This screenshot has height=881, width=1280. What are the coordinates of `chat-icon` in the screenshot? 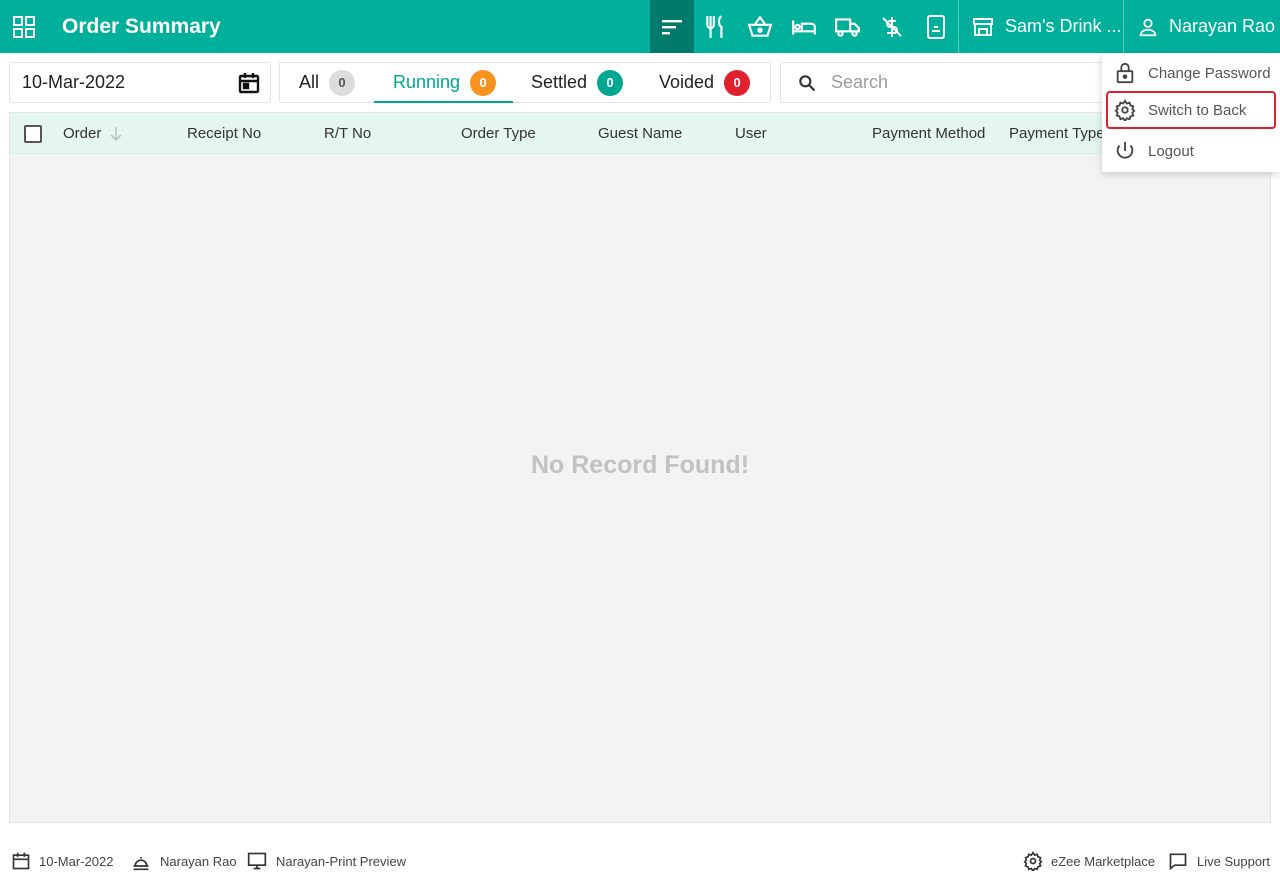 It's located at (1178, 862).